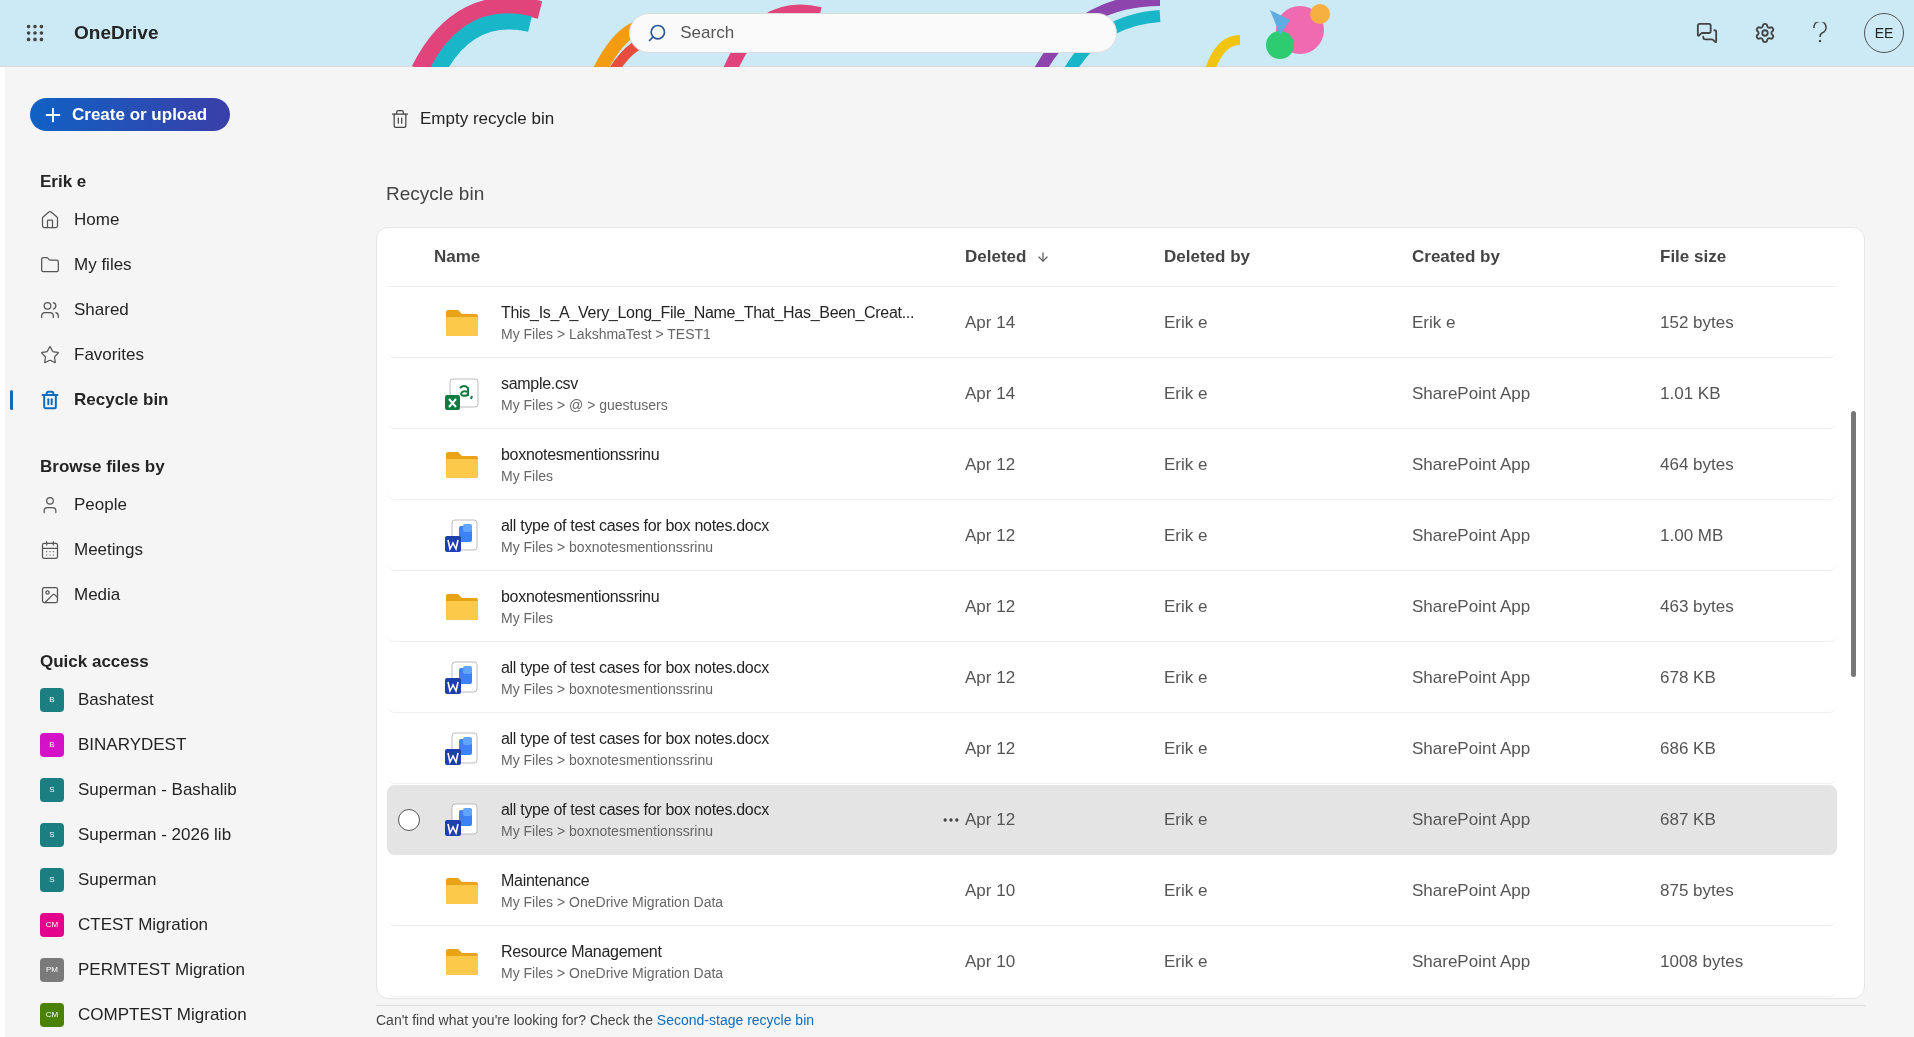 This screenshot has height=1037, width=1914. What do you see at coordinates (200, 354) in the screenshot?
I see `nav-item: Favorites` at bounding box center [200, 354].